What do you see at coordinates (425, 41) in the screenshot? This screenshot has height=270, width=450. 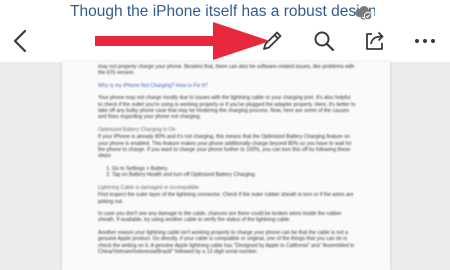 I see `more-icon` at bounding box center [425, 41].